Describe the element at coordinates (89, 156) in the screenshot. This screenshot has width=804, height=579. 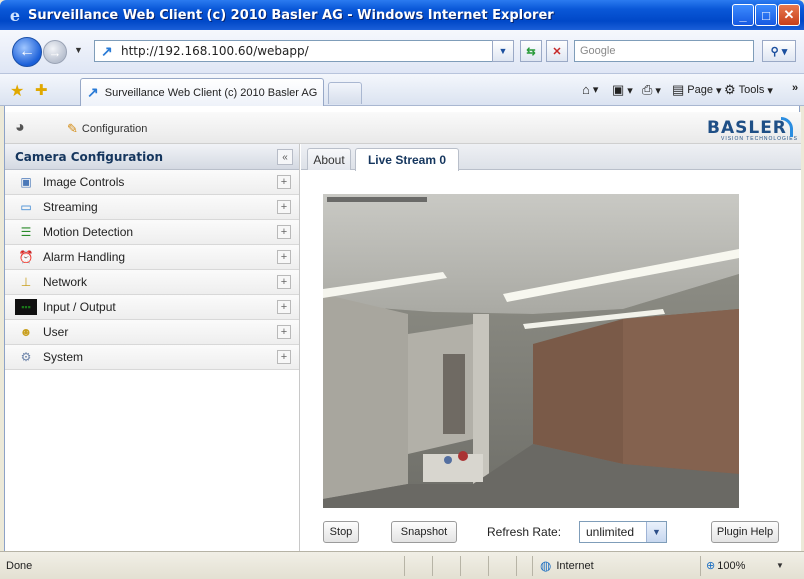
I see `panel-title: Camera Configuration` at that location.